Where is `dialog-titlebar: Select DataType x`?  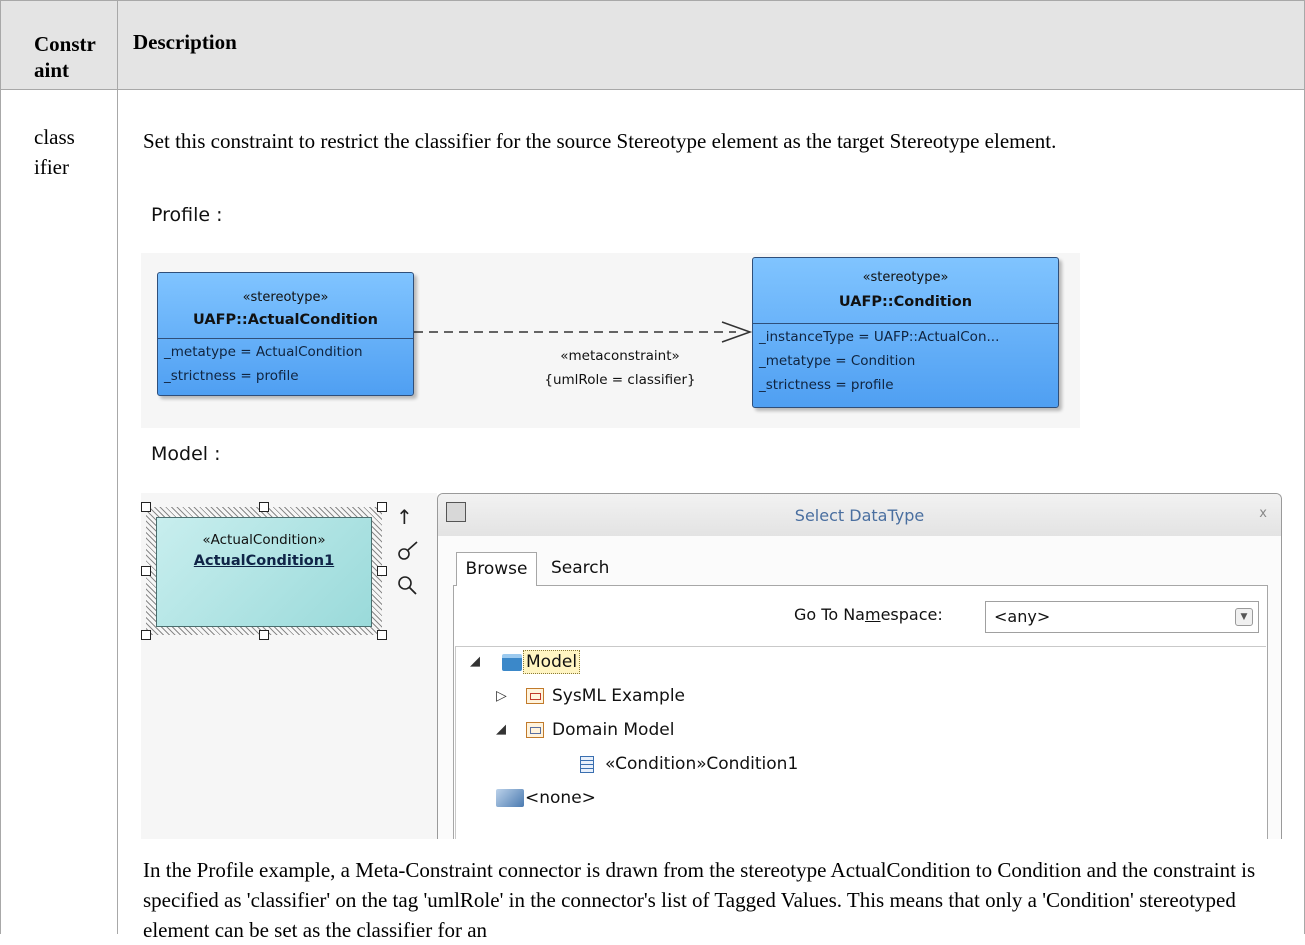
dialog-titlebar: Select DataType x is located at coordinates (859, 515).